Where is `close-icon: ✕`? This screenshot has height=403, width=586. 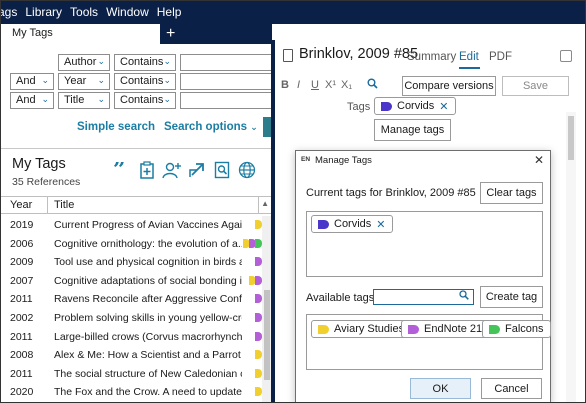
close-icon: ✕ is located at coordinates (539, 160).